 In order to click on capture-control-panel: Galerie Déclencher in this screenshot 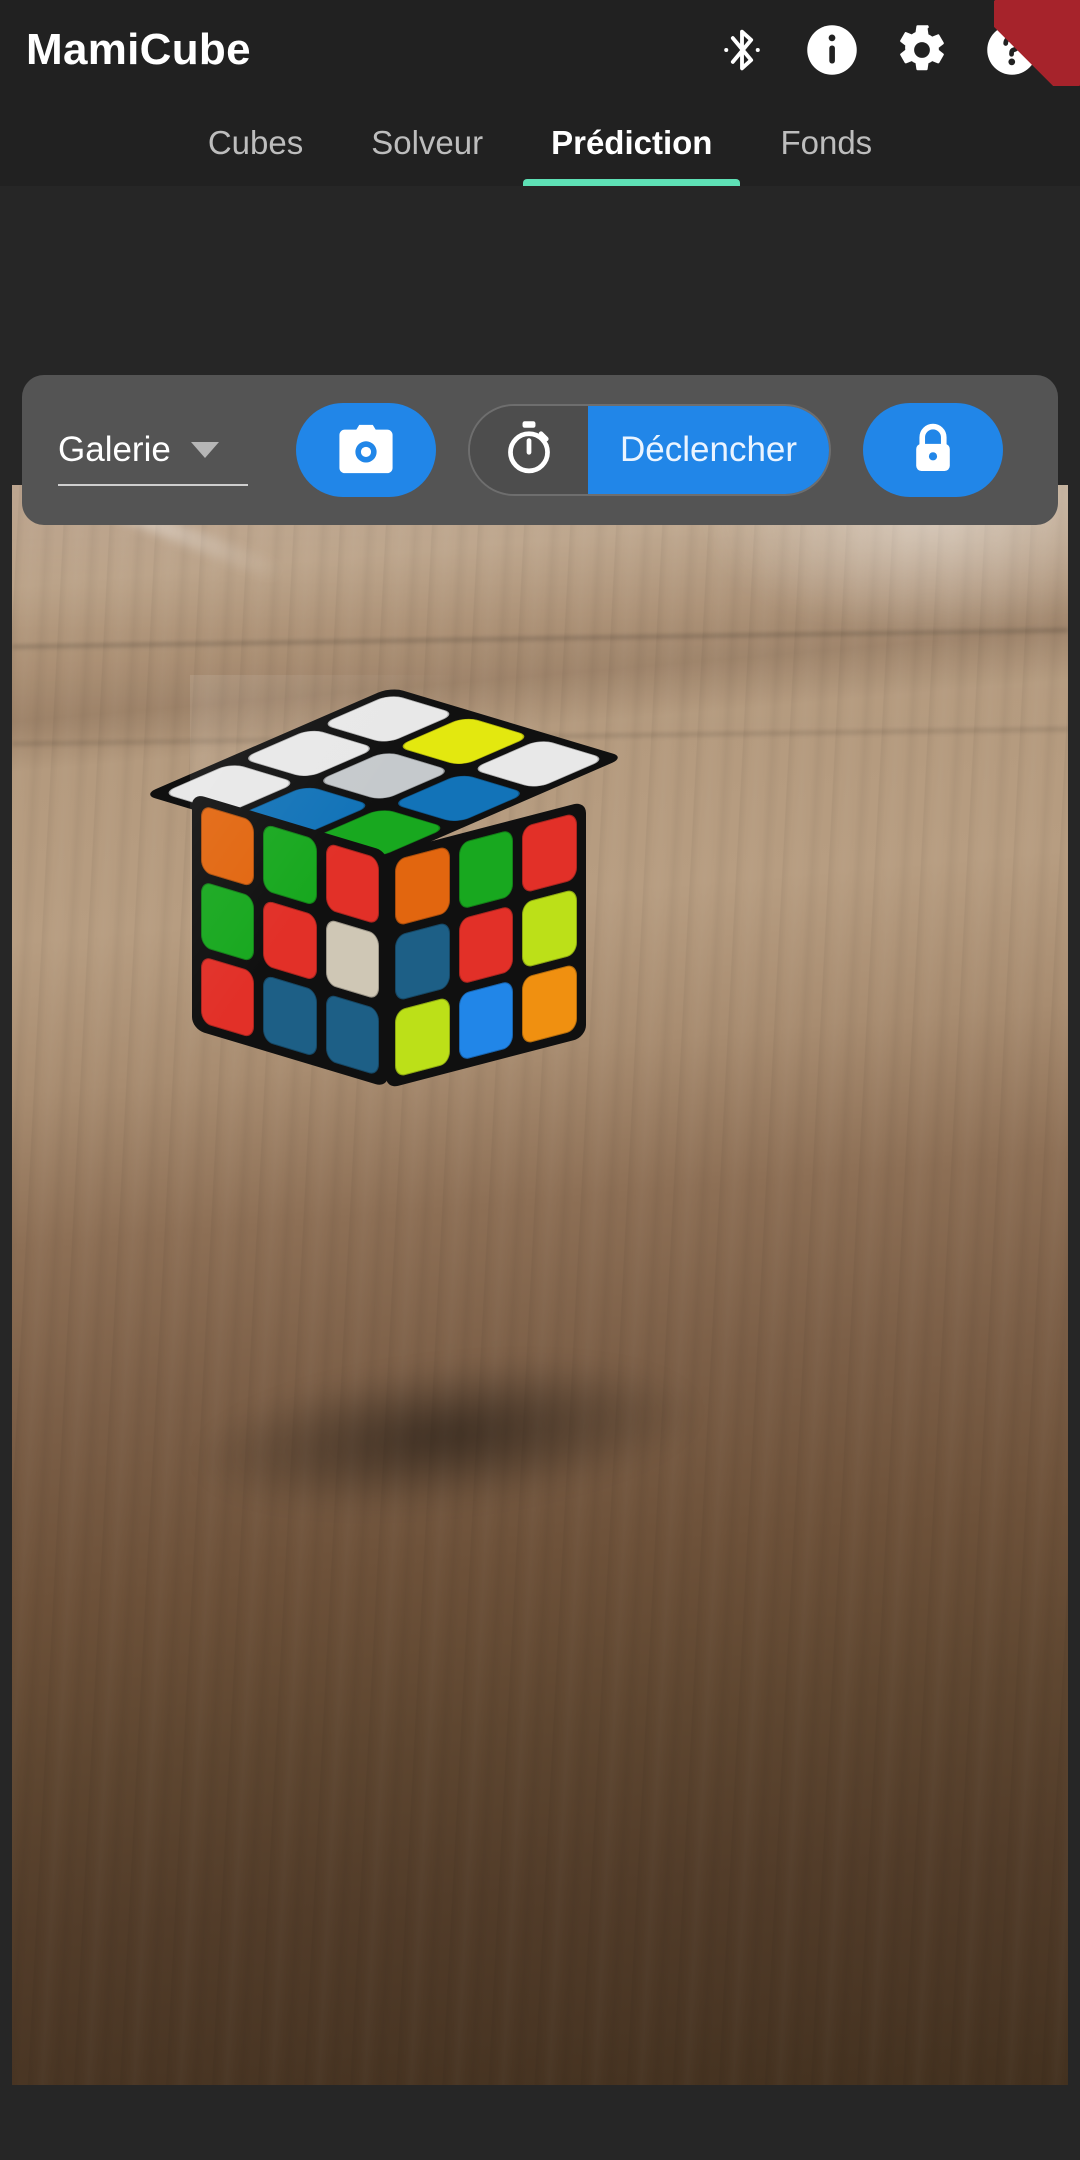, I will do `click(540, 450)`.